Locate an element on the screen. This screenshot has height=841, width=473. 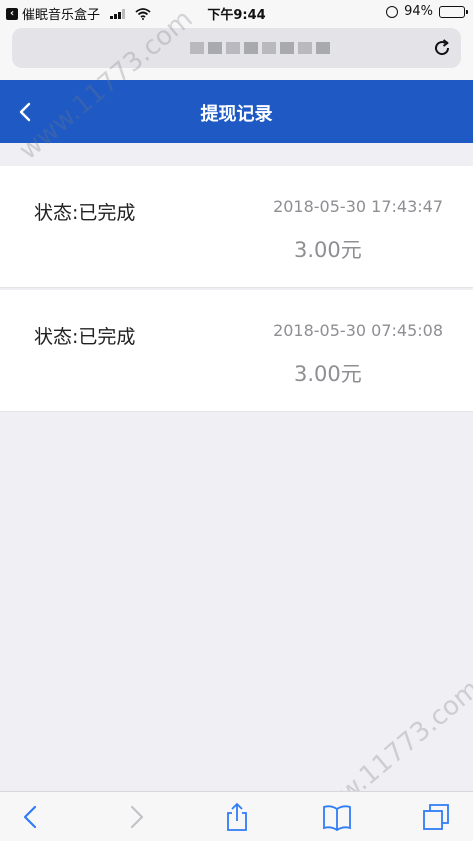
browser-address-area is located at coordinates (236, 52).